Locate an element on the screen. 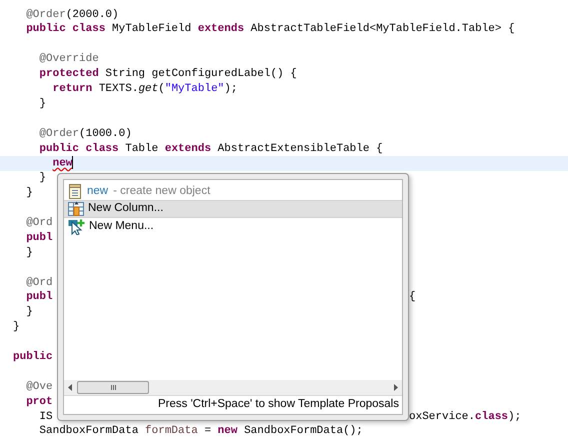 This screenshot has width=568, height=437. code-text: AbstractExtensibleTable { is located at coordinates (299, 148).